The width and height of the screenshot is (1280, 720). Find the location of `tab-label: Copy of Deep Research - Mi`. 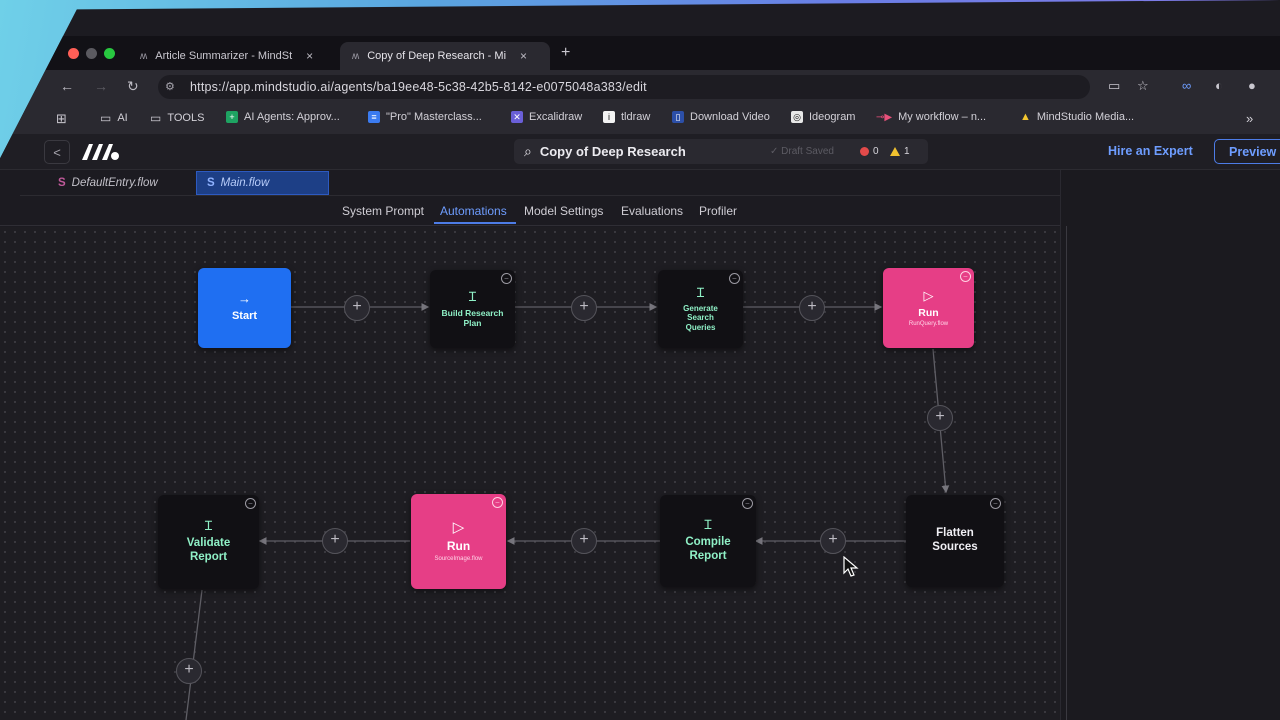

tab-label: Copy of Deep Research - Mi is located at coordinates (437, 56).